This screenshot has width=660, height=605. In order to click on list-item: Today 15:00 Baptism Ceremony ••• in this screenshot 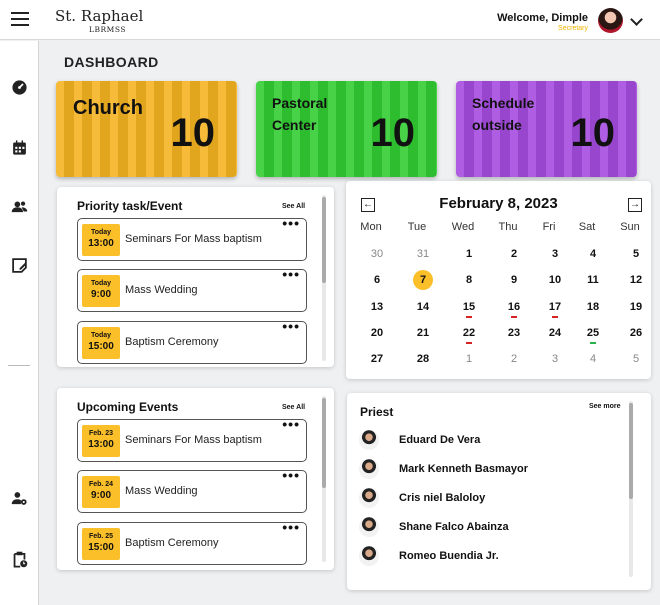, I will do `click(192, 341)`.